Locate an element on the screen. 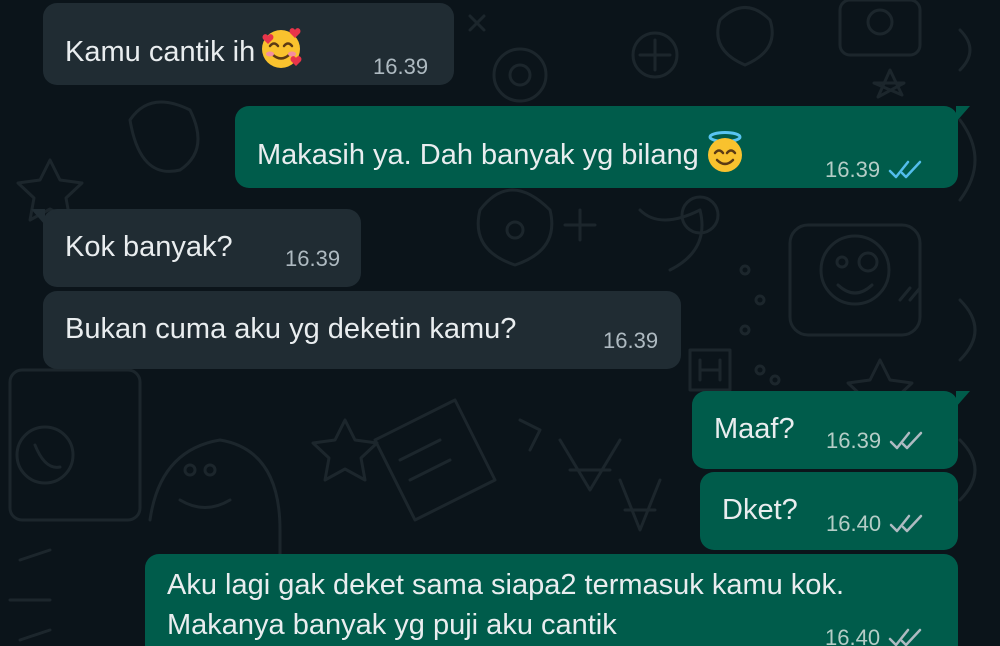 The height and width of the screenshot is (646, 1000). message-bubble-incoming: Kok banyak? 16.39 is located at coordinates (196, 248).